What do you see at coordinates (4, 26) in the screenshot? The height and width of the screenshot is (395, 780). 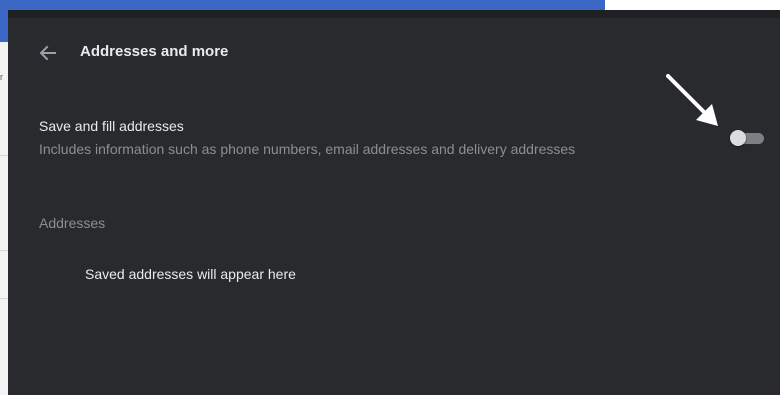 I see `background-blue-bar` at bounding box center [4, 26].